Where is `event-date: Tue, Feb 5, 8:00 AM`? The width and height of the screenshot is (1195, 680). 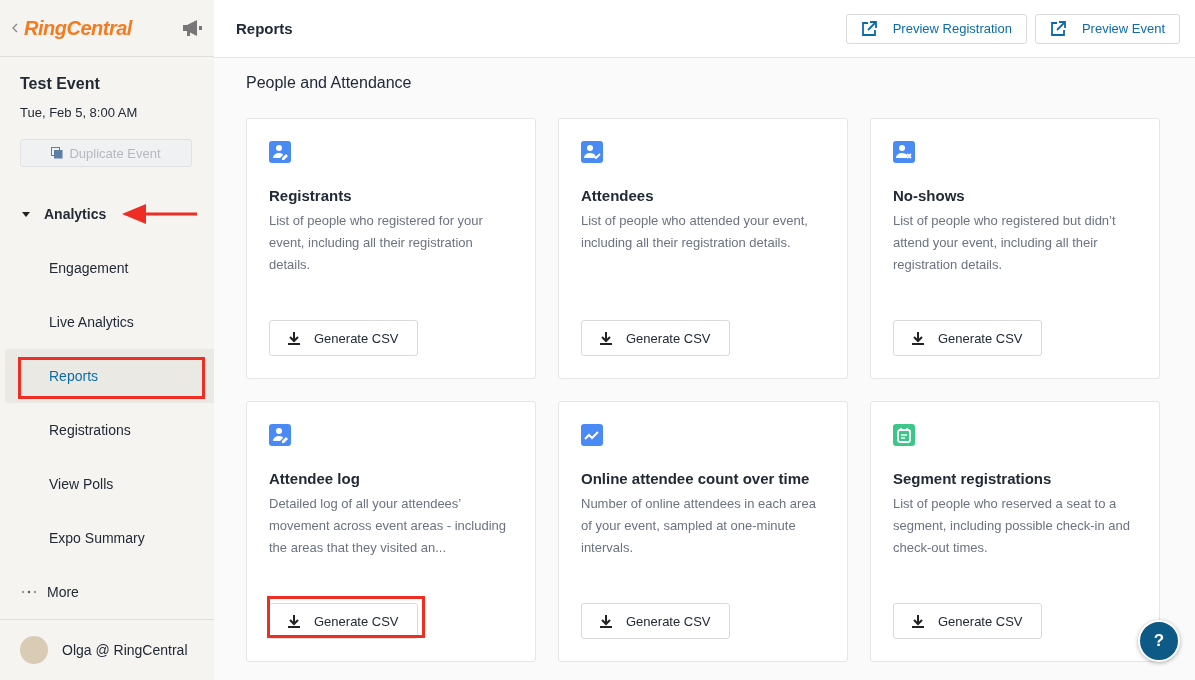 event-date: Tue, Feb 5, 8:00 AM is located at coordinates (79, 112).